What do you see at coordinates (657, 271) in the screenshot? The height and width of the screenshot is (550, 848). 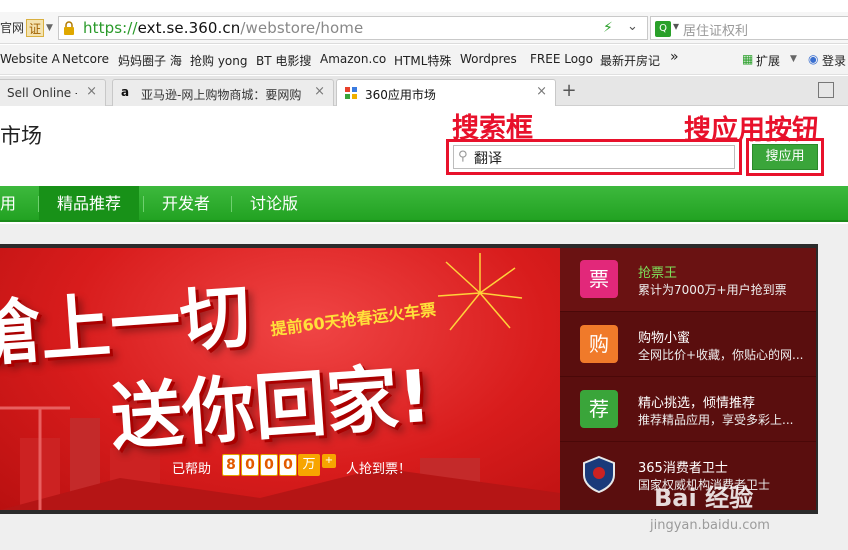 I see `app-name: 抢票王` at bounding box center [657, 271].